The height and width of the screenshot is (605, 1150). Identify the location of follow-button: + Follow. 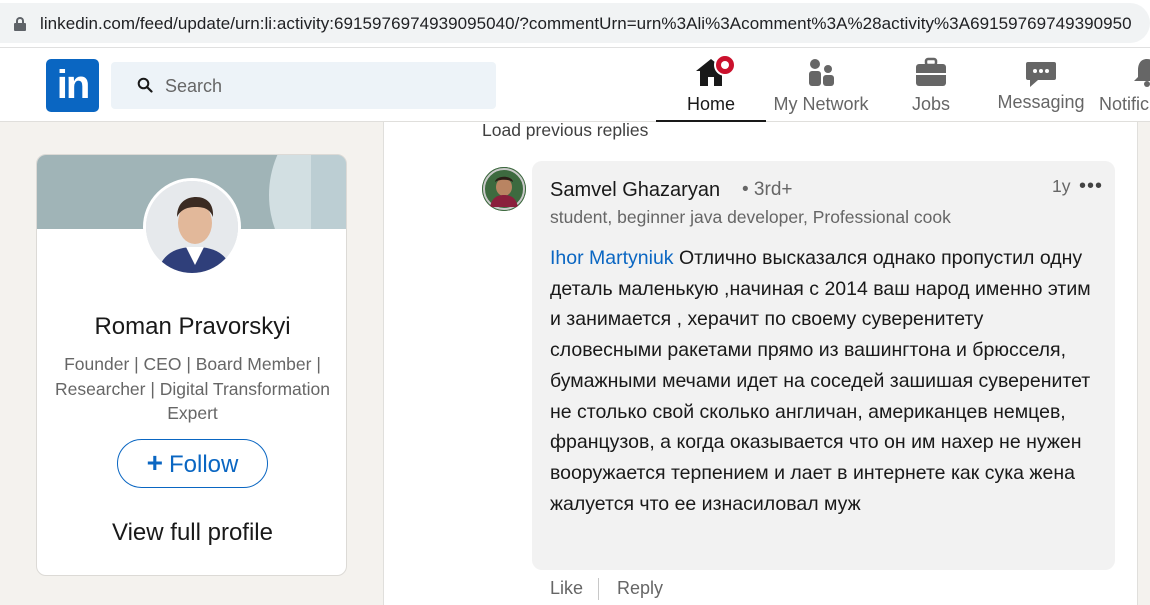
(192, 463).